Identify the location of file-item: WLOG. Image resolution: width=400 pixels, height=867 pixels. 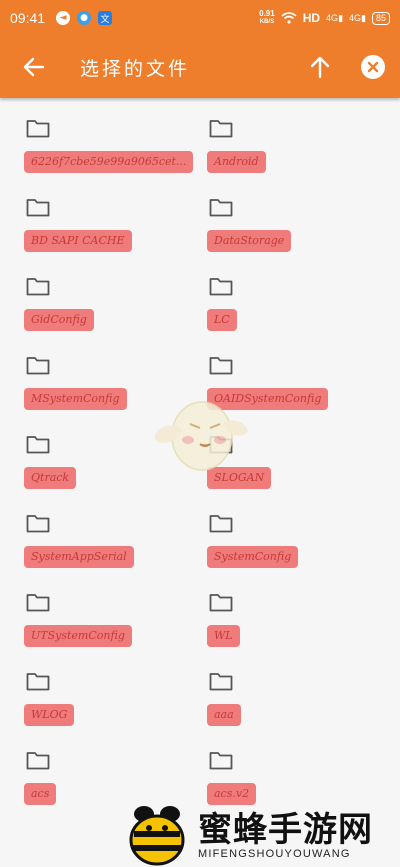
(115, 690).